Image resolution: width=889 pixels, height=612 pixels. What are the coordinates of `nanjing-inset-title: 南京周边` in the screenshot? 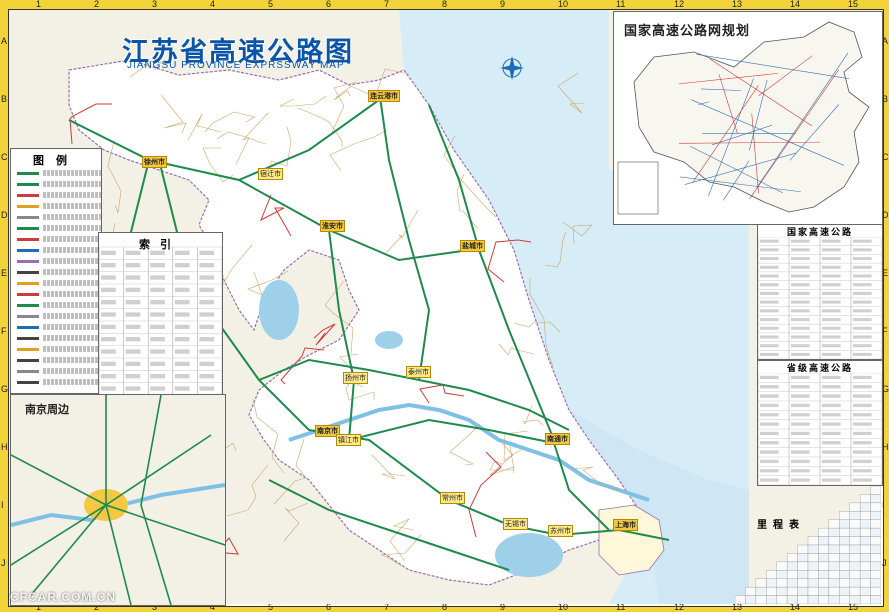 It's located at (47, 409).